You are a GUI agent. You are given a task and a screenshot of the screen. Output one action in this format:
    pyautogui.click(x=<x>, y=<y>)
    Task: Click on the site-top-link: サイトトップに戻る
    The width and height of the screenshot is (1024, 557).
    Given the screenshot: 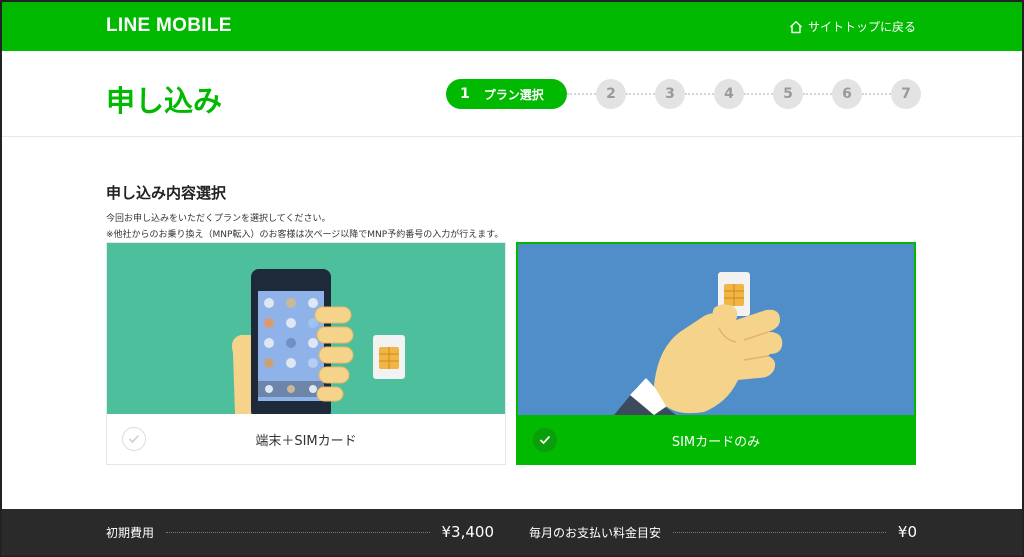 What is the action you would take?
    pyautogui.click(x=852, y=26)
    